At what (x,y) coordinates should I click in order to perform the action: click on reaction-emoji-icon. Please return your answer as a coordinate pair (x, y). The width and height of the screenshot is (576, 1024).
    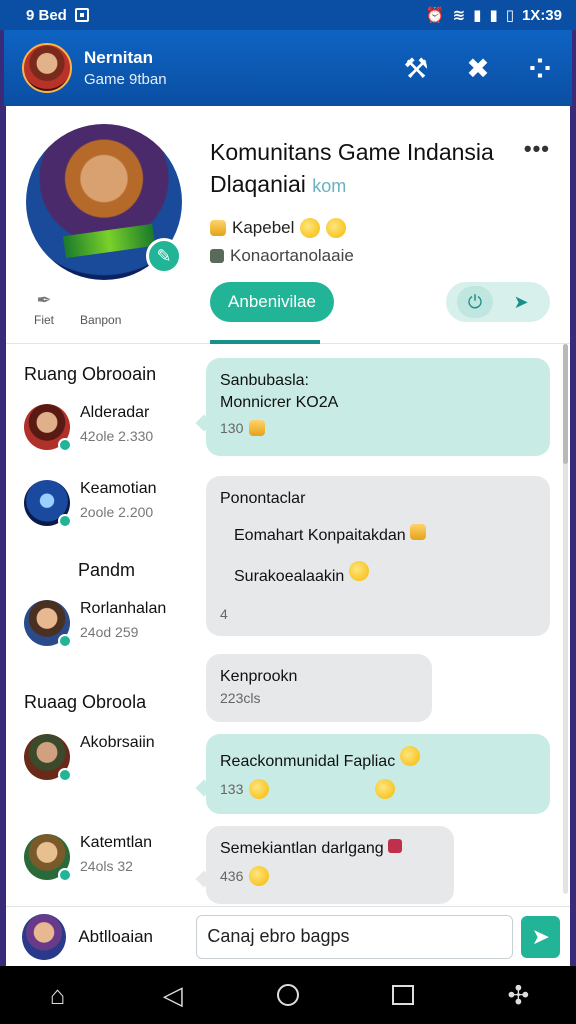
    Looking at the image, I should click on (259, 789).